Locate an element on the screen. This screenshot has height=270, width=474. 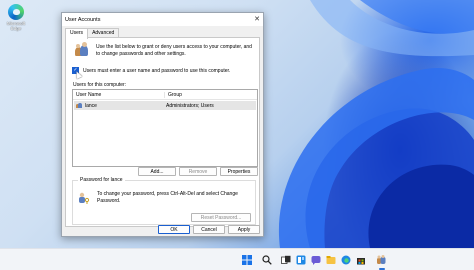
apply-button: Apply is located at coordinates (244, 229).